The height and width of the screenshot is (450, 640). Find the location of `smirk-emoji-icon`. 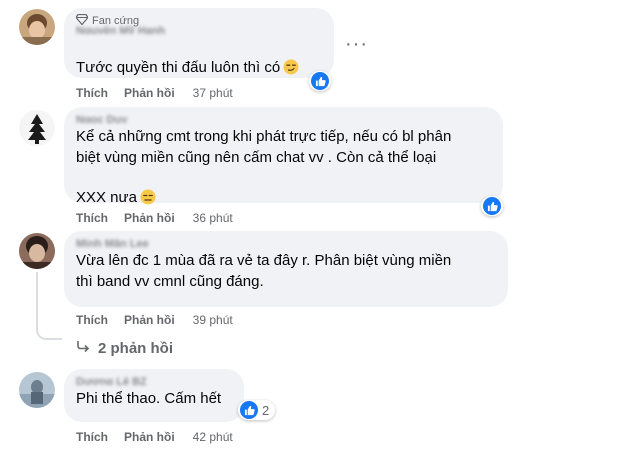

smirk-emoji-icon is located at coordinates (291, 59).